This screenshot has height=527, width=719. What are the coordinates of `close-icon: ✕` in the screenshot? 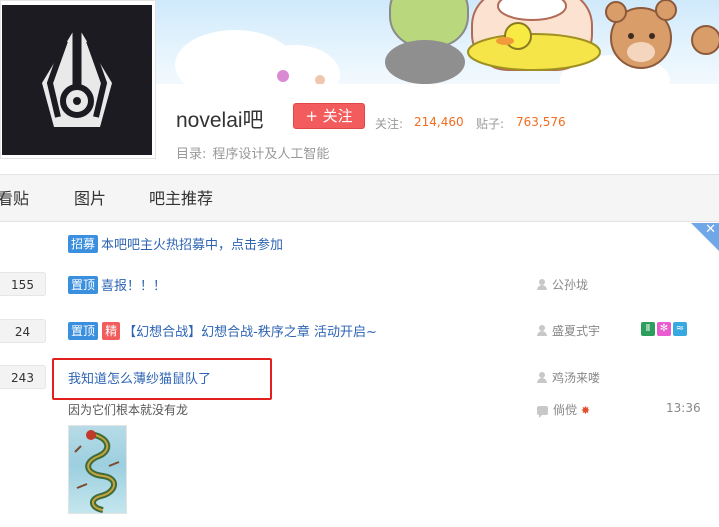 It's located at (710, 229).